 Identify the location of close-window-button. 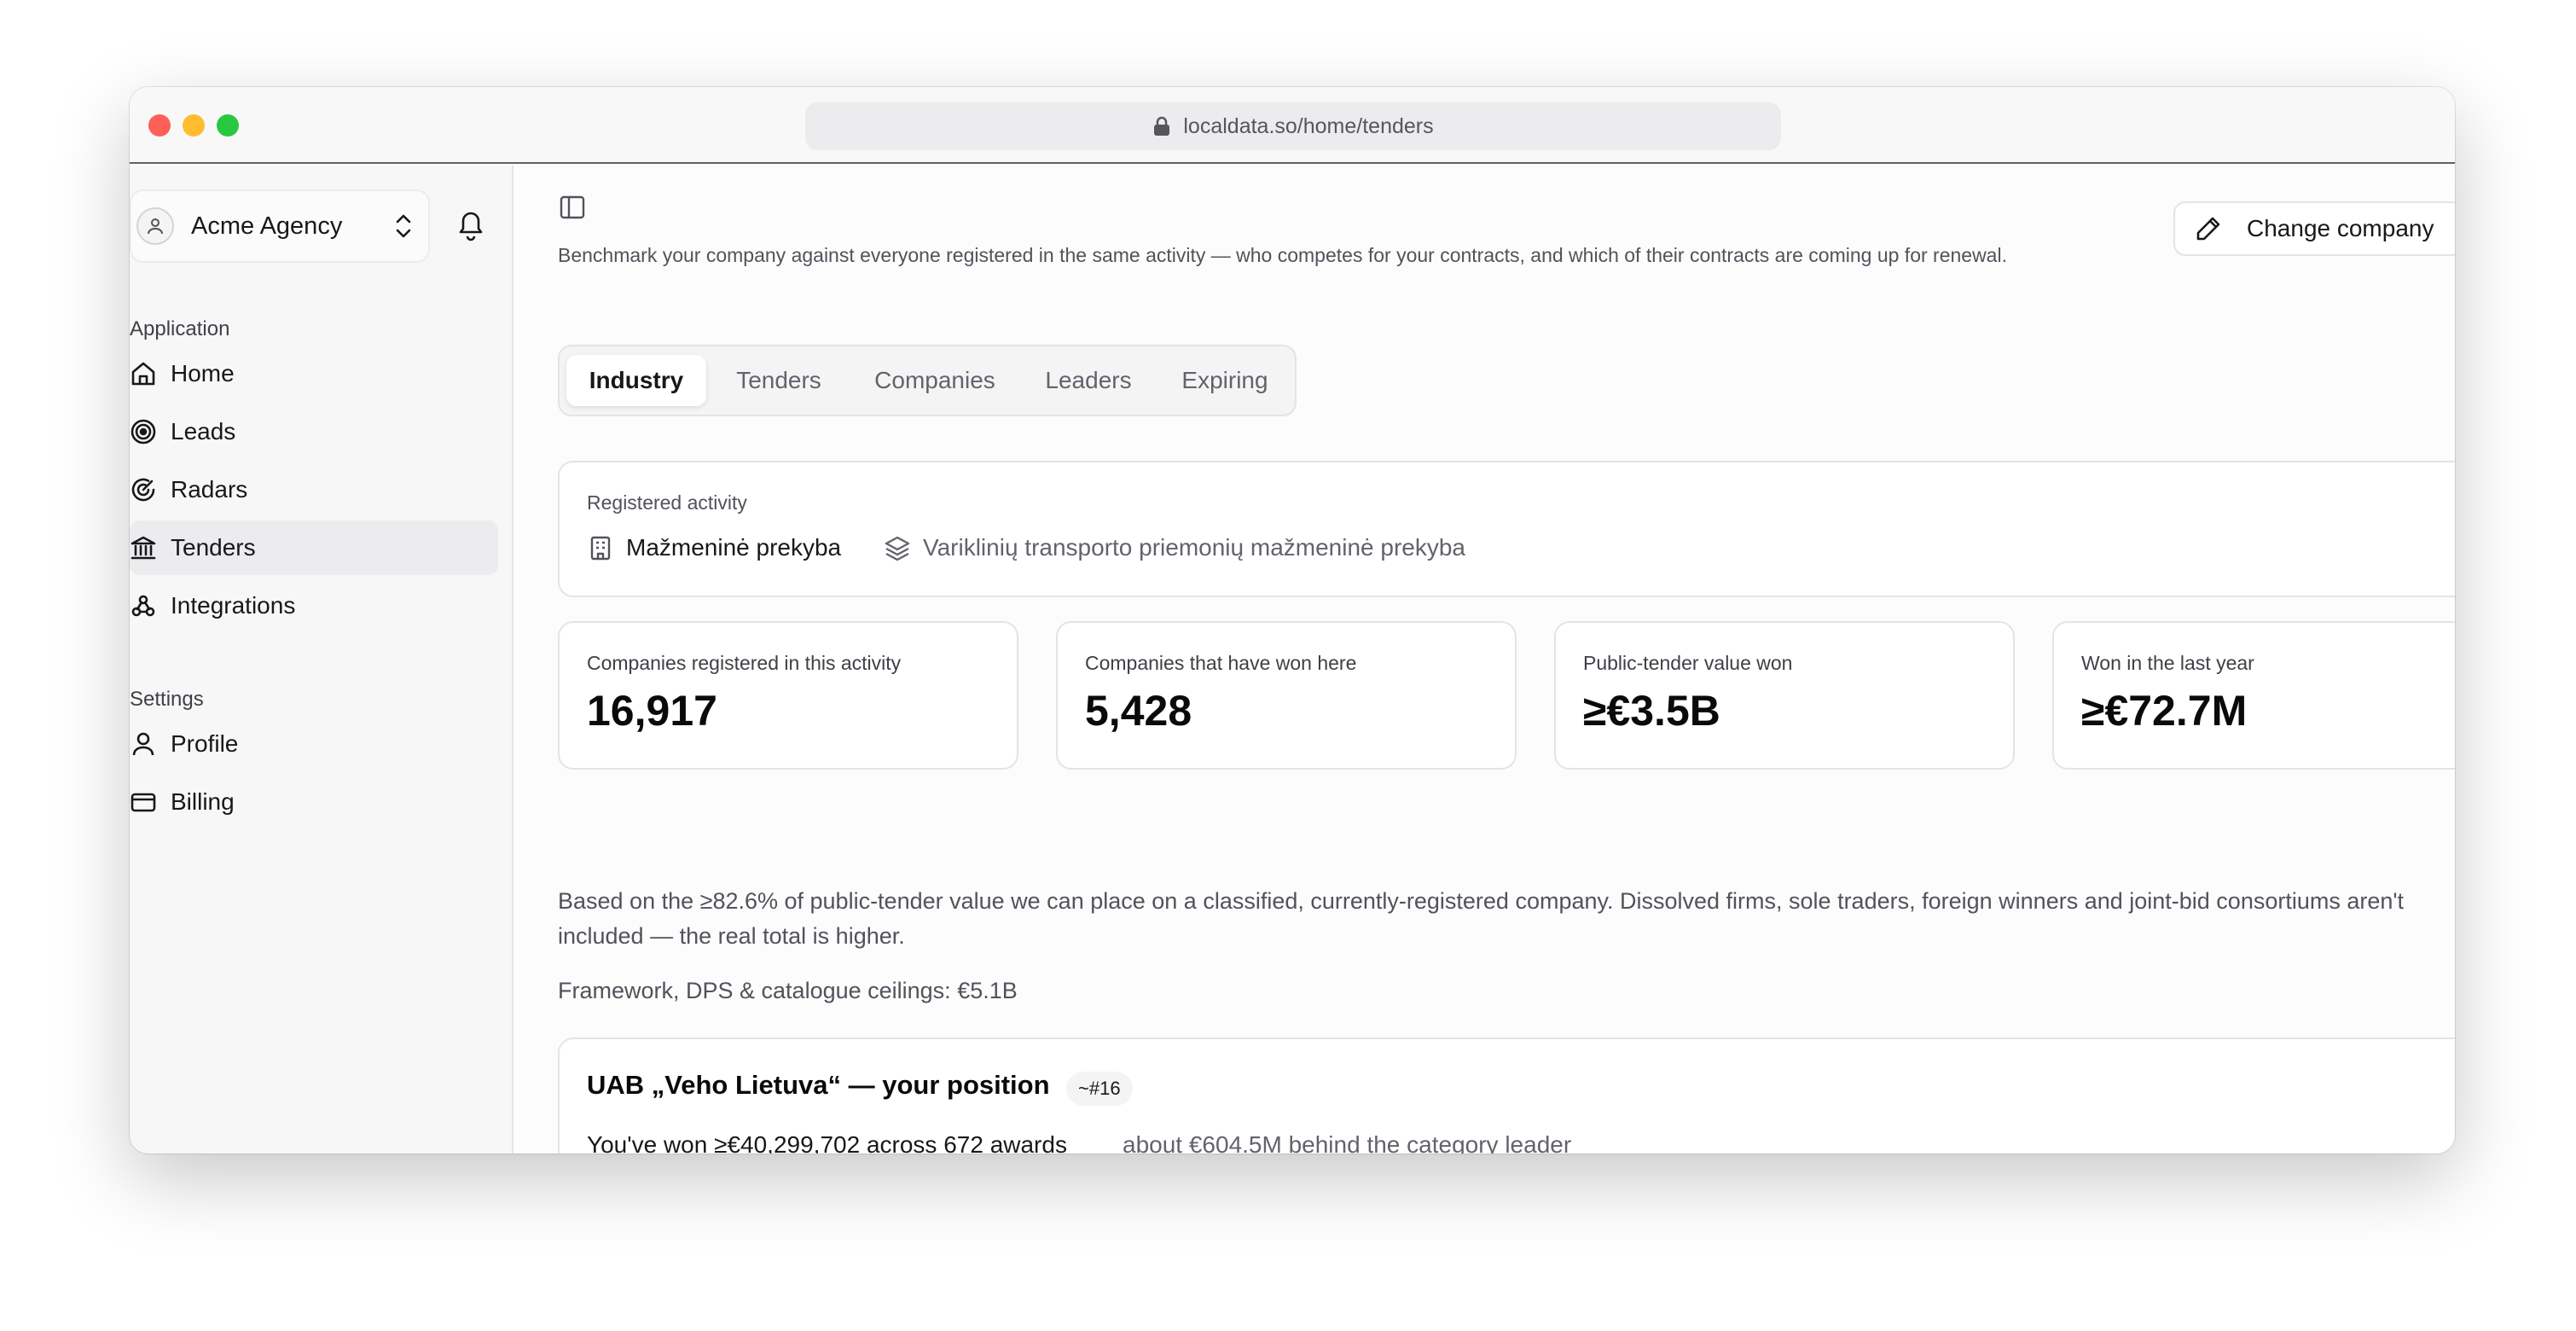
(159, 125).